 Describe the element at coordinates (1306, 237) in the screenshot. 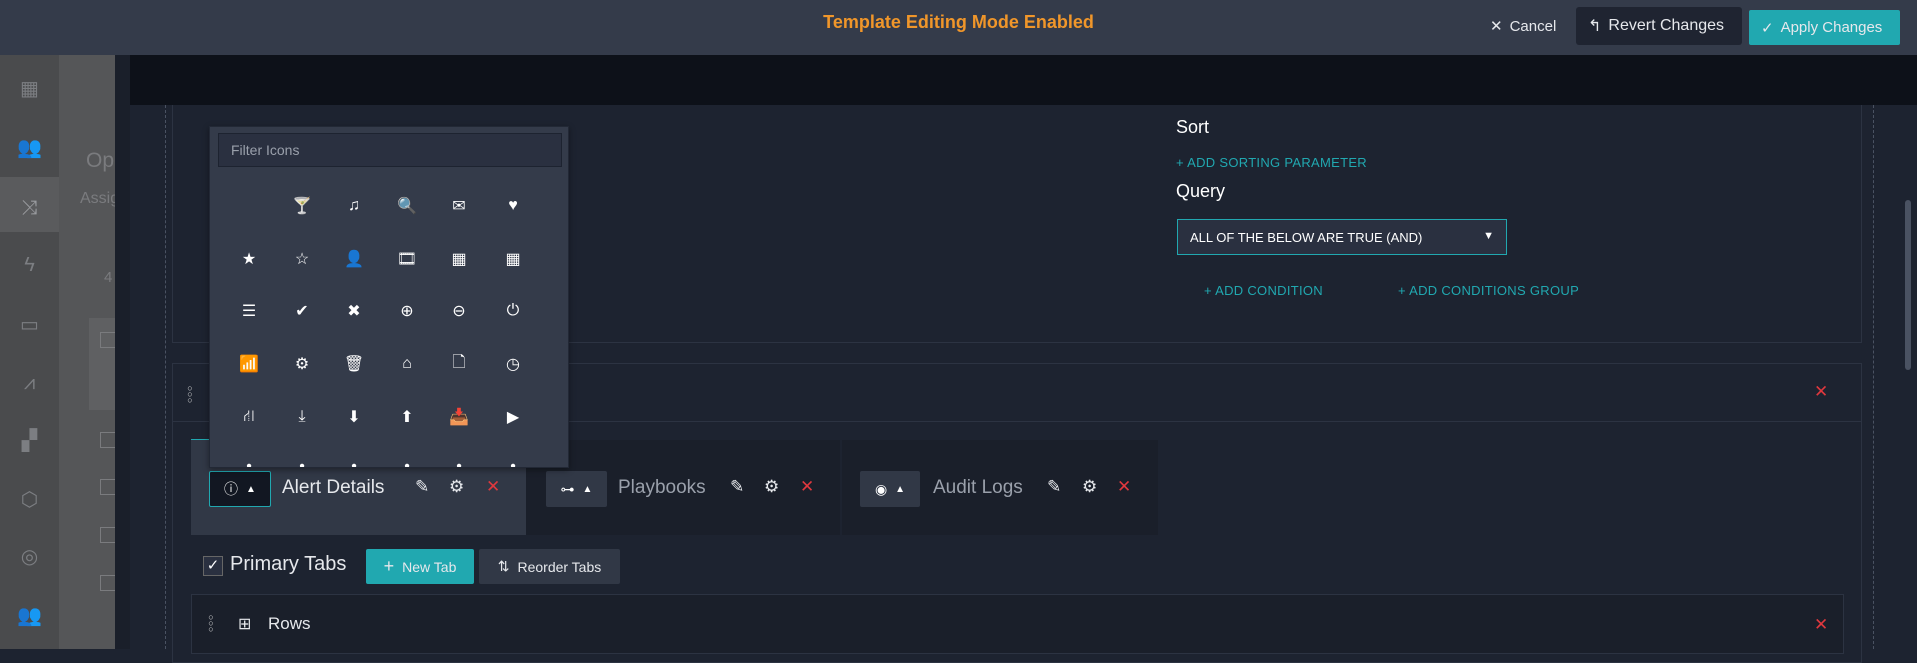

I see `query-selected-value: ALL OF THE BELOW ARE TRUE (AND)` at that location.